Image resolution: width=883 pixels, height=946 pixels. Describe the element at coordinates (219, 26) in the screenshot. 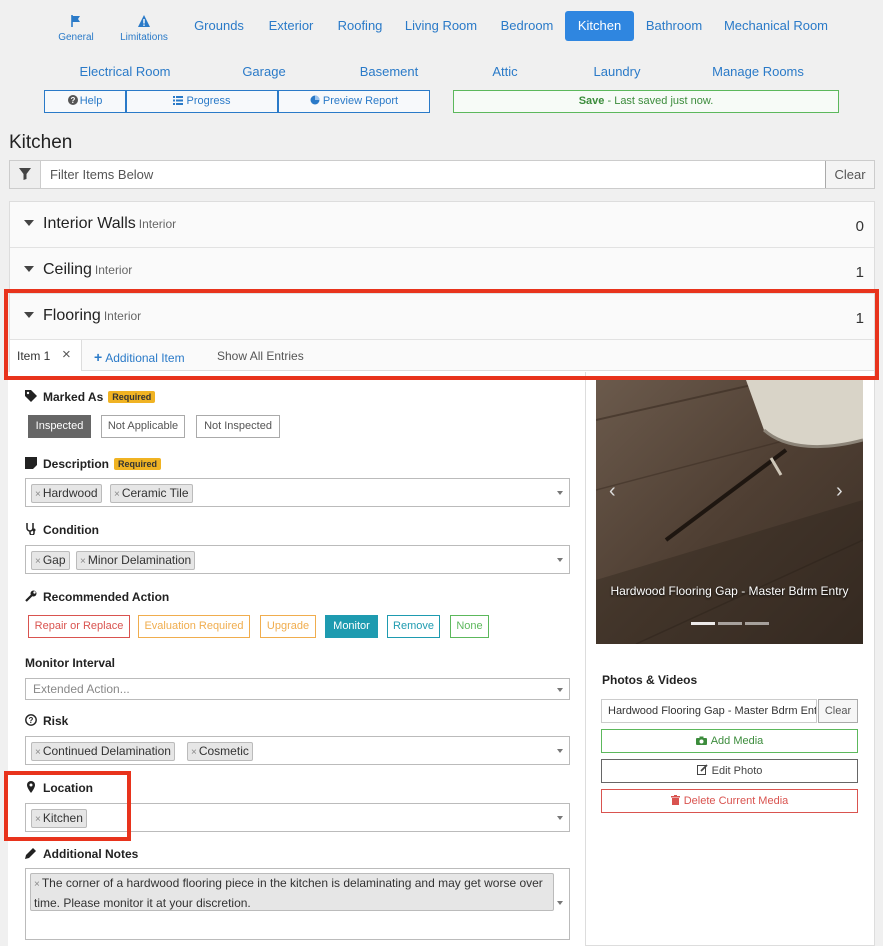

I see `tab-grounds: Grounds` at that location.